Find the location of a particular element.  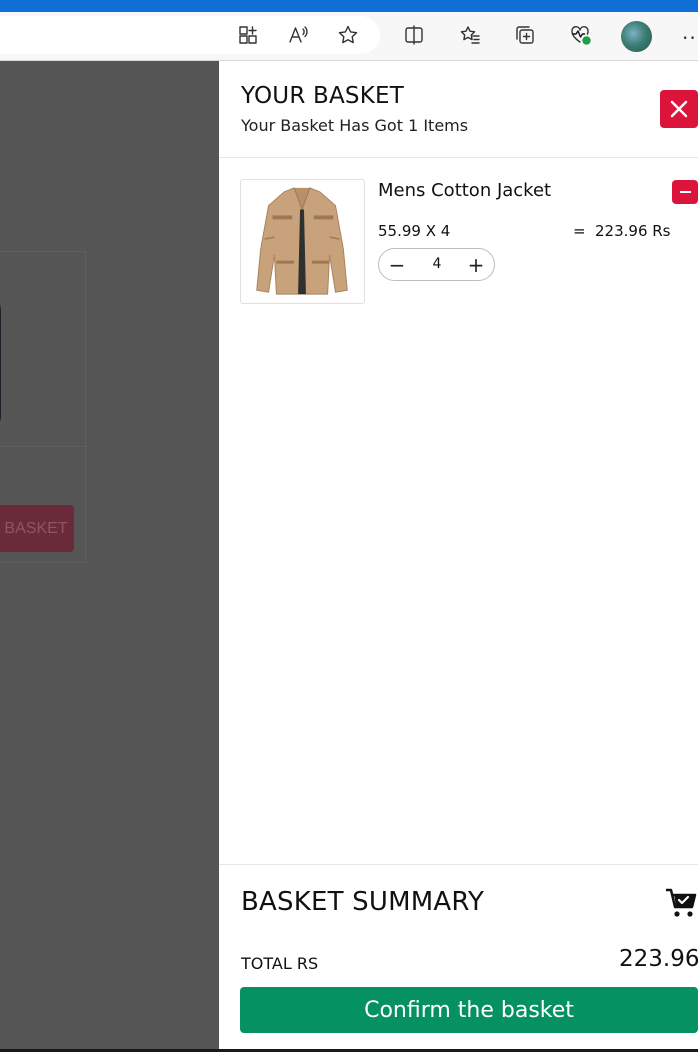

address-bar is located at coordinates (190, 35).